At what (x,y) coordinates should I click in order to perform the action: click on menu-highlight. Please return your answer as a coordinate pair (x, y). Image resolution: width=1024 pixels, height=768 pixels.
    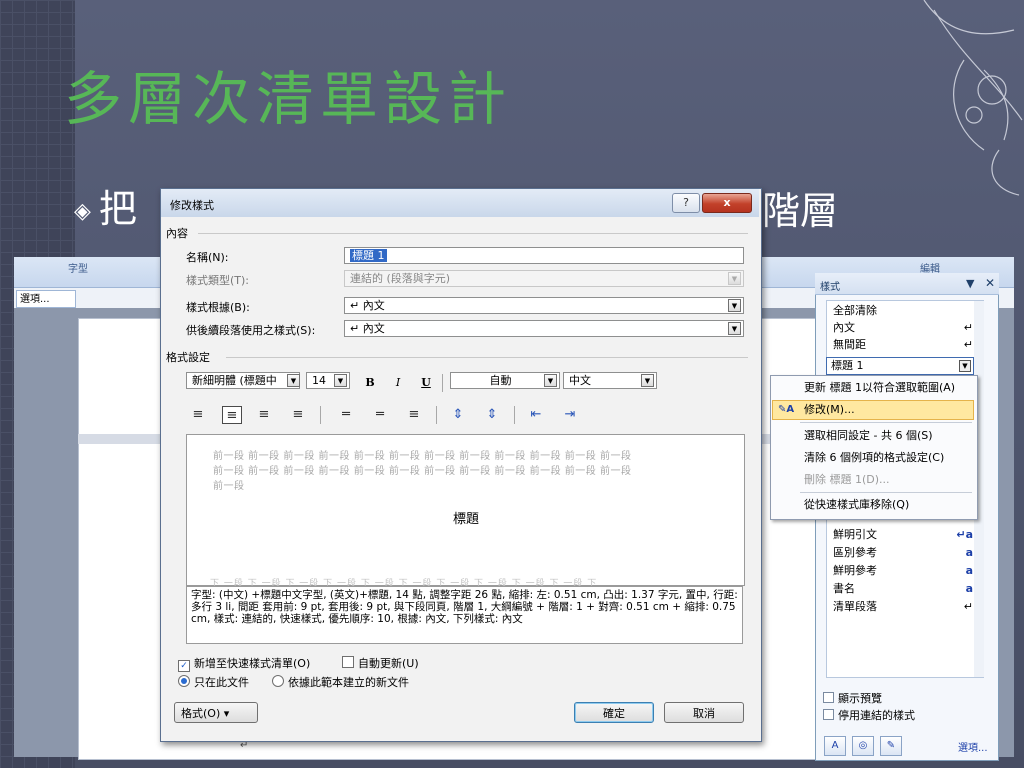
    Looking at the image, I should click on (873, 410).